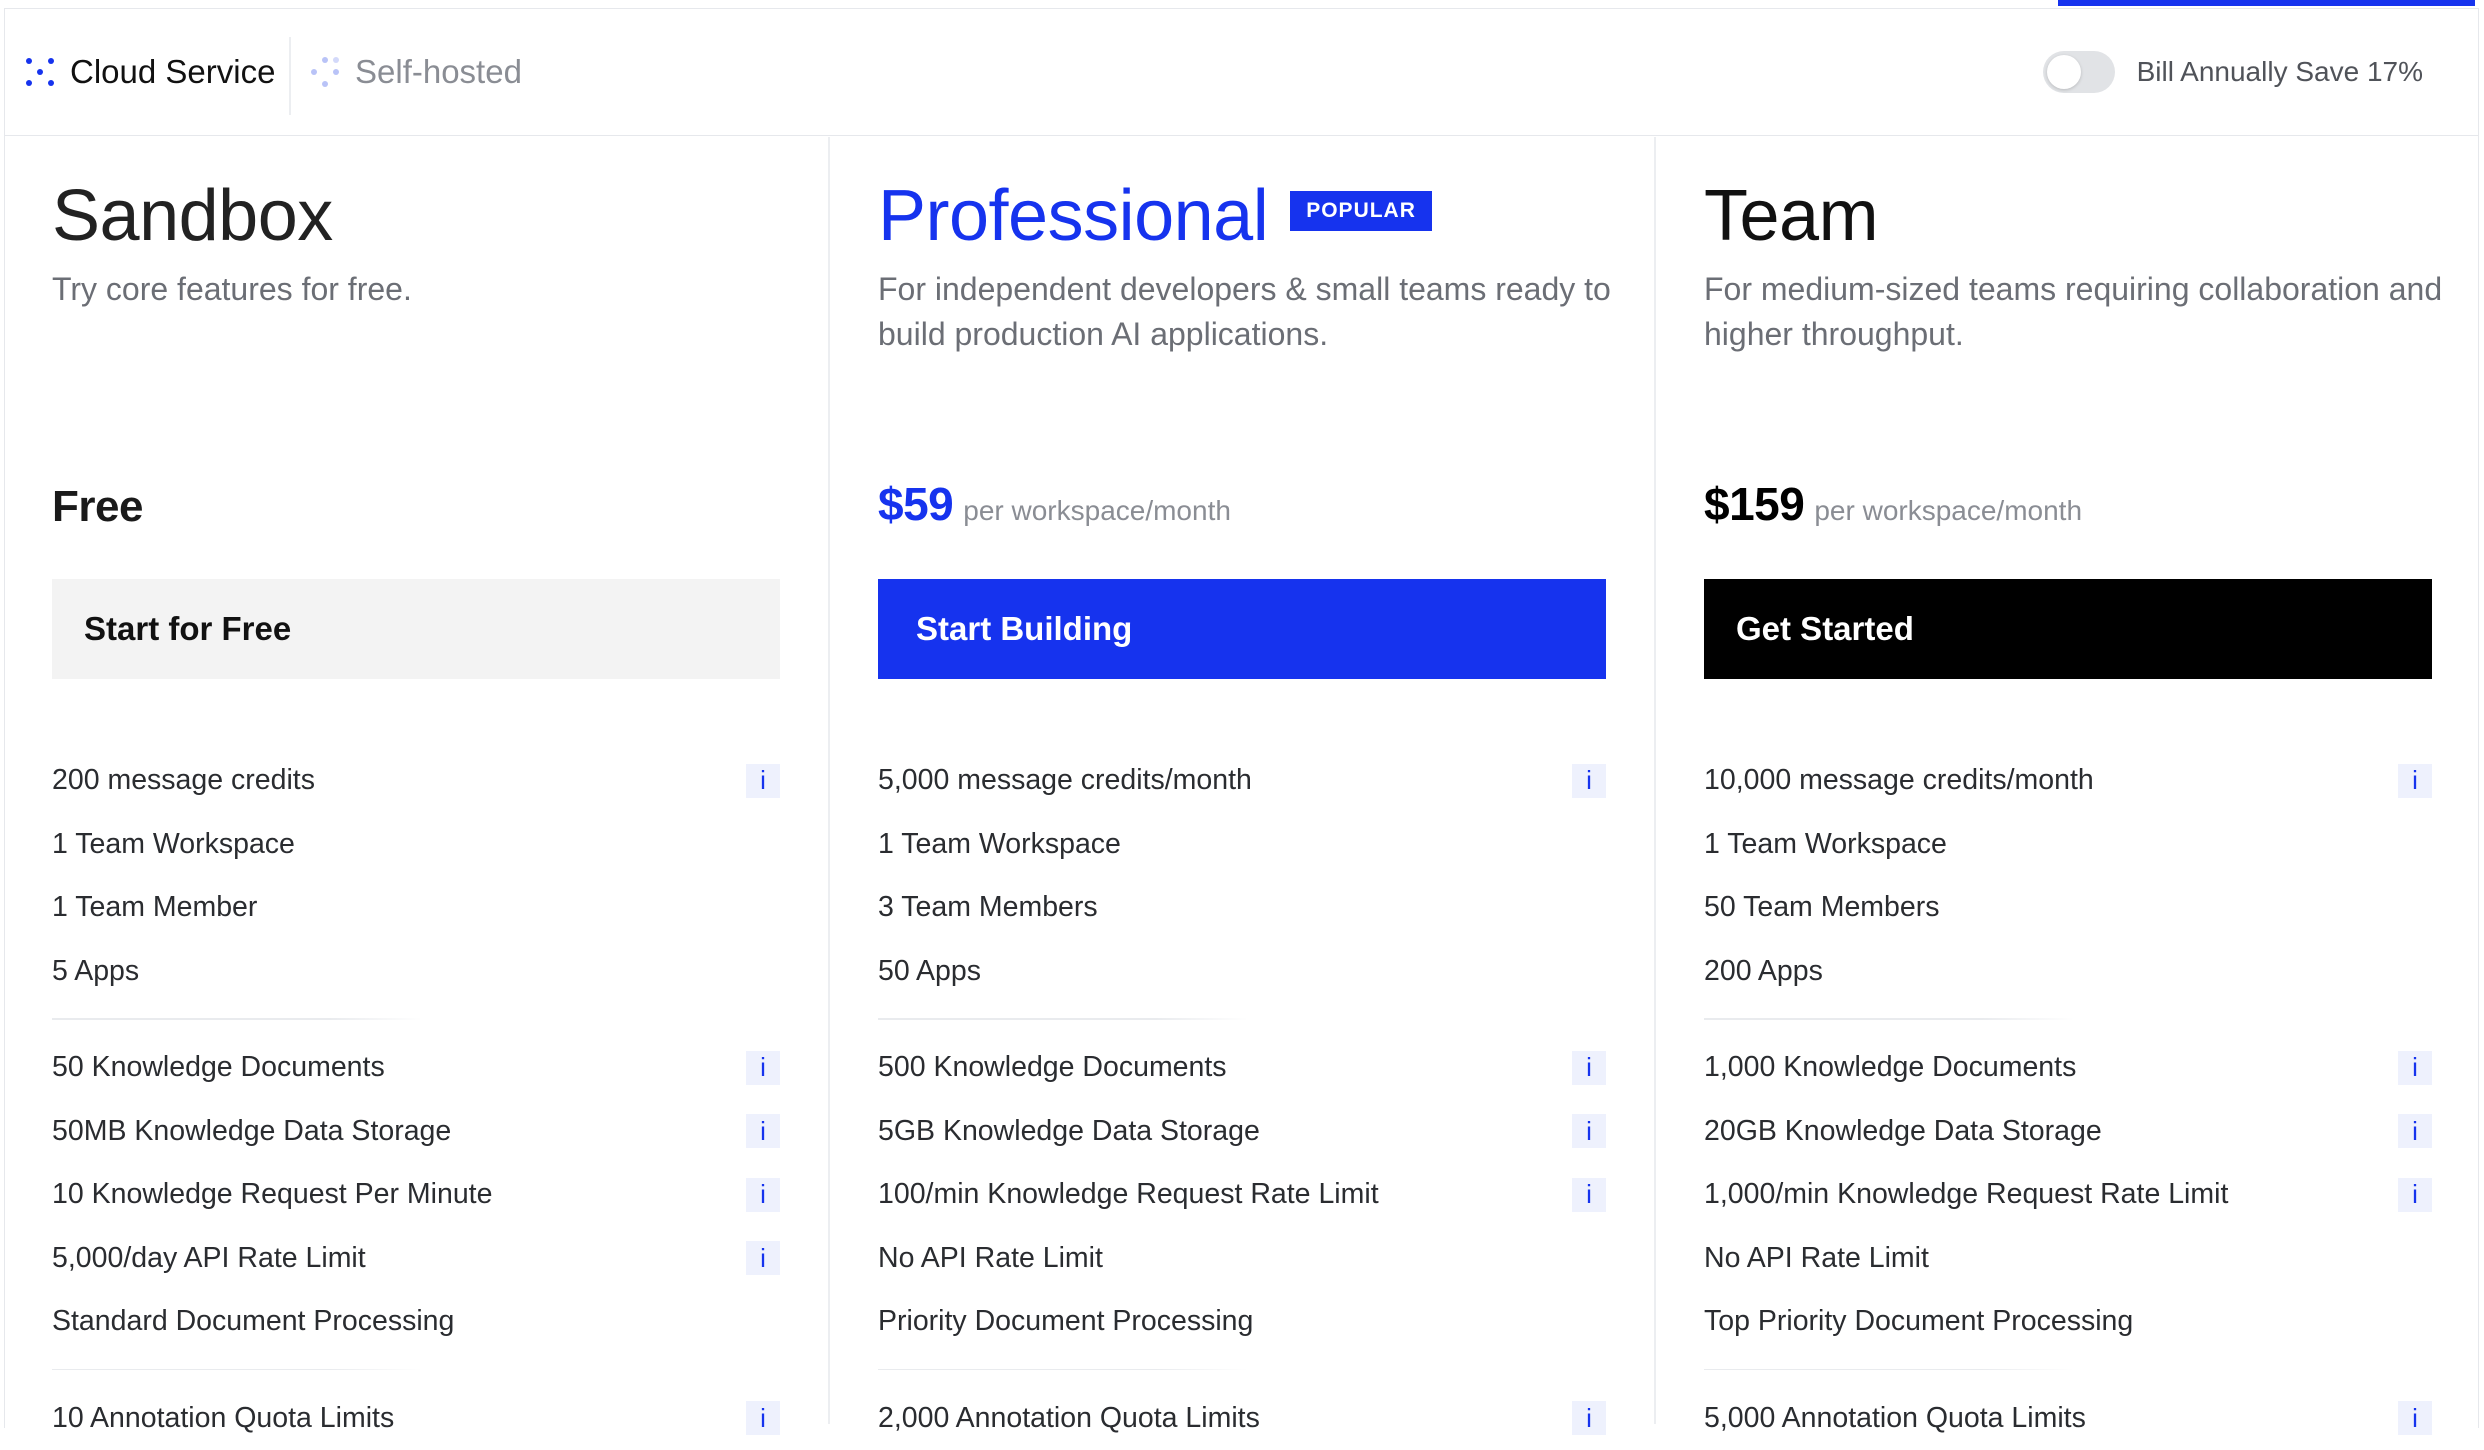  What do you see at coordinates (1065, 780) in the screenshot?
I see `feature-label: 5,000 message credits/month` at bounding box center [1065, 780].